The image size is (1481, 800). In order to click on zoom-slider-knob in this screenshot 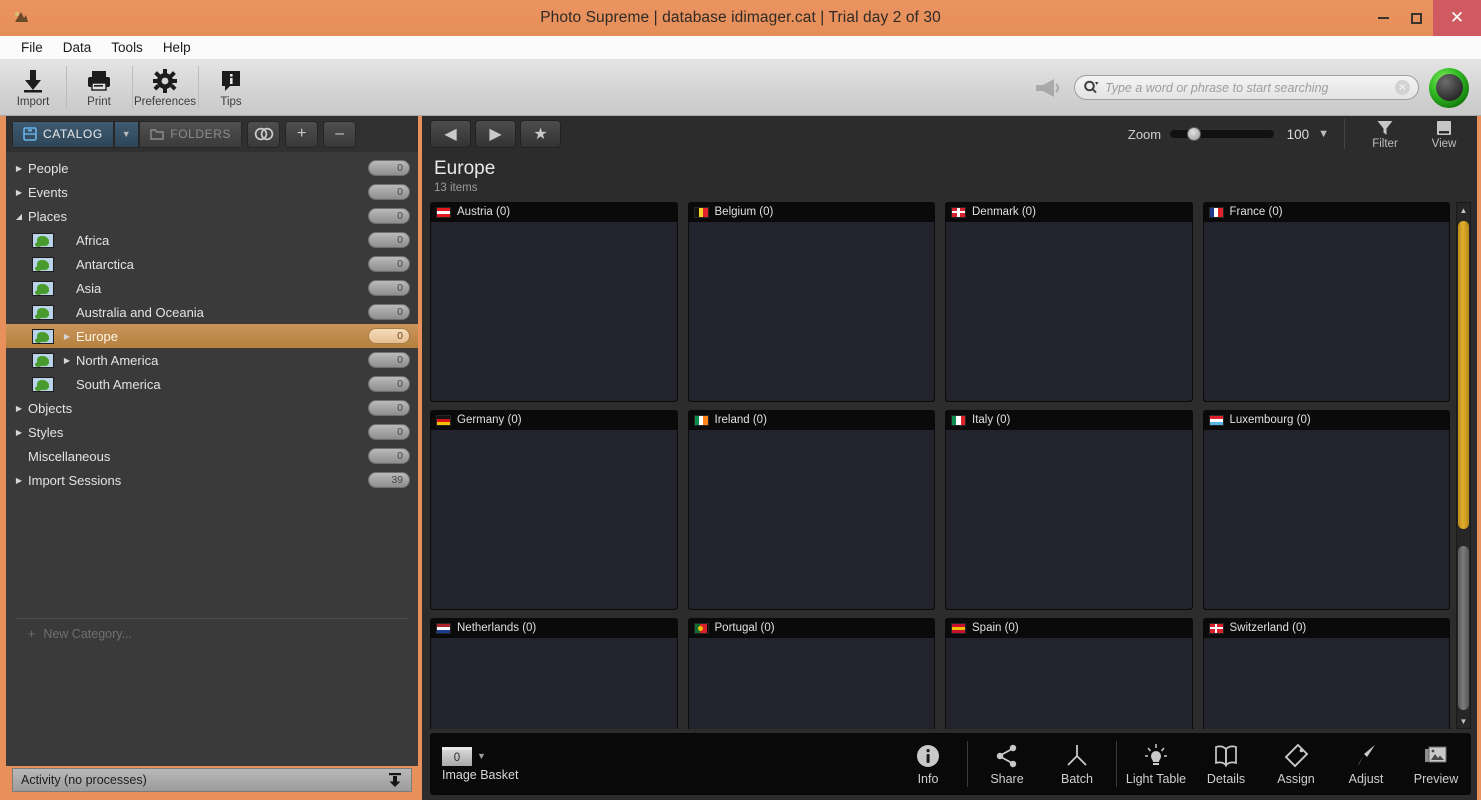, I will do `click(1193, 134)`.